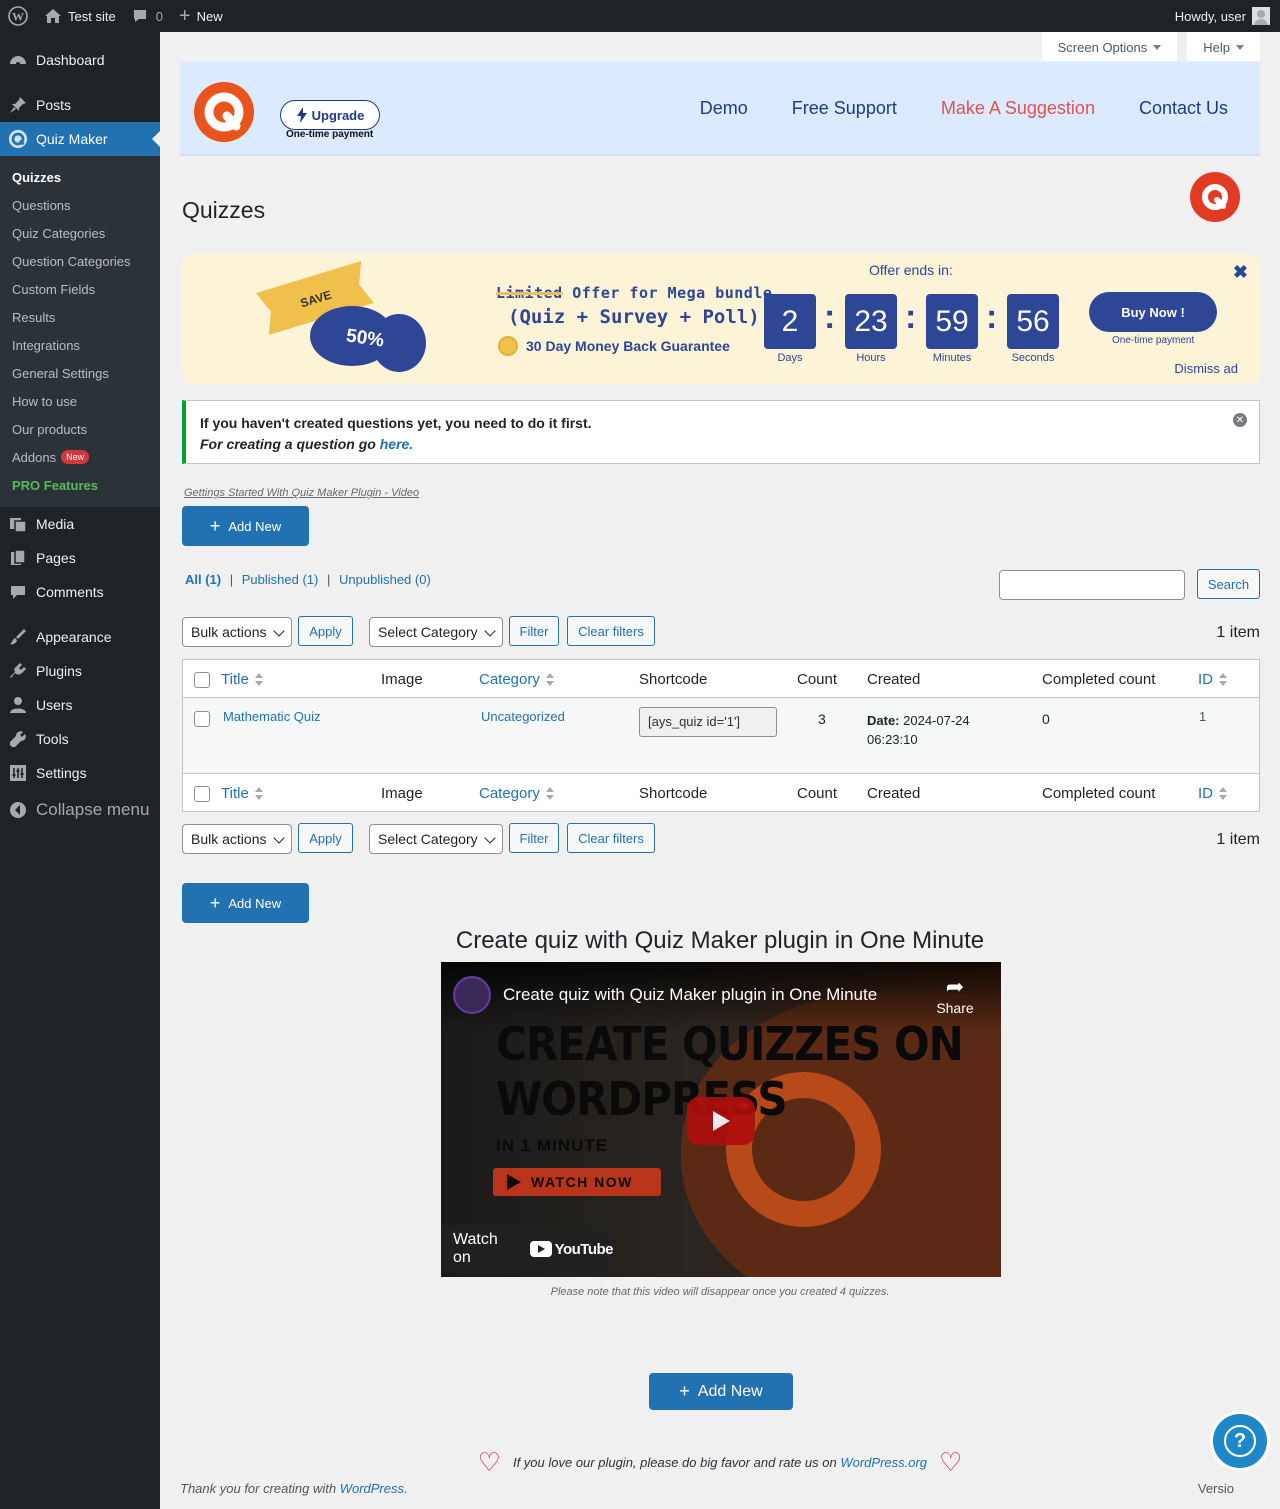 This screenshot has height=1509, width=1280. Describe the element at coordinates (1099, 793) in the screenshot. I see `column-completed-count: Completed count` at that location.